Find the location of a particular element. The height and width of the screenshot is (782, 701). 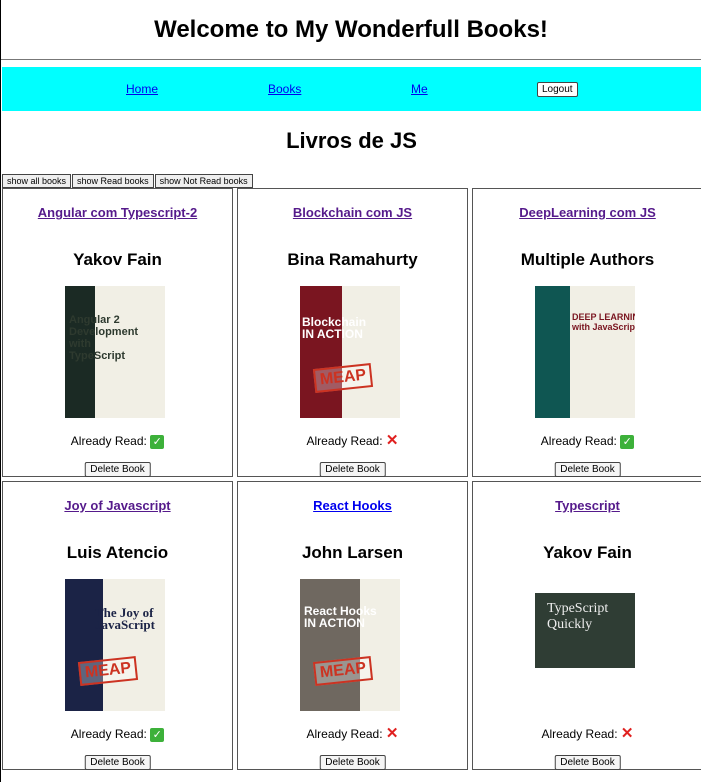

page-heading: Welcome to My Wonderfull Books! is located at coordinates (351, 29).